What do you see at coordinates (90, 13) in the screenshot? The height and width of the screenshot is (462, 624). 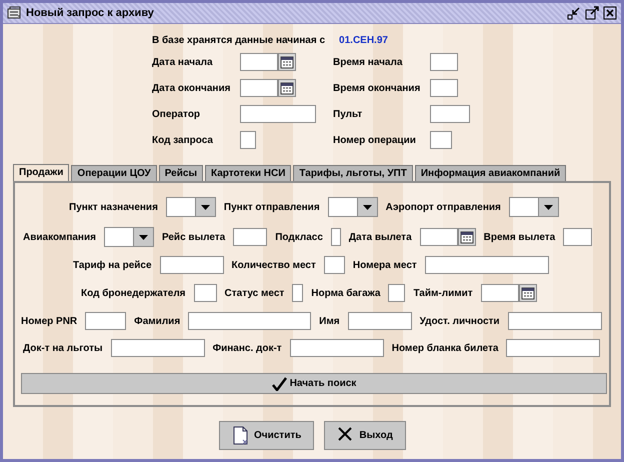 I see `window-title: Новый запрос к архиву` at bounding box center [90, 13].